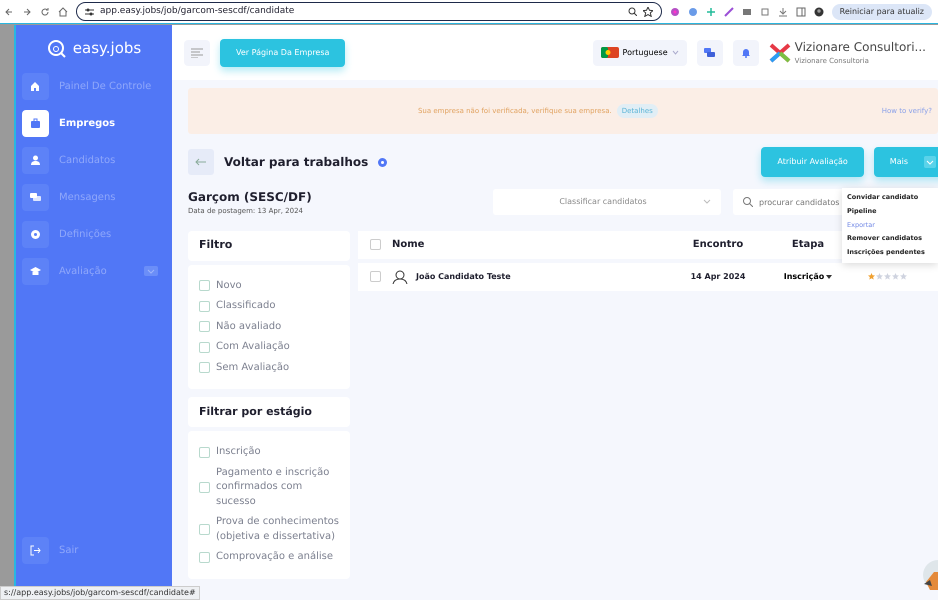 The image size is (938, 600). What do you see at coordinates (375, 276) in the screenshot?
I see `row-checkbox` at bounding box center [375, 276].